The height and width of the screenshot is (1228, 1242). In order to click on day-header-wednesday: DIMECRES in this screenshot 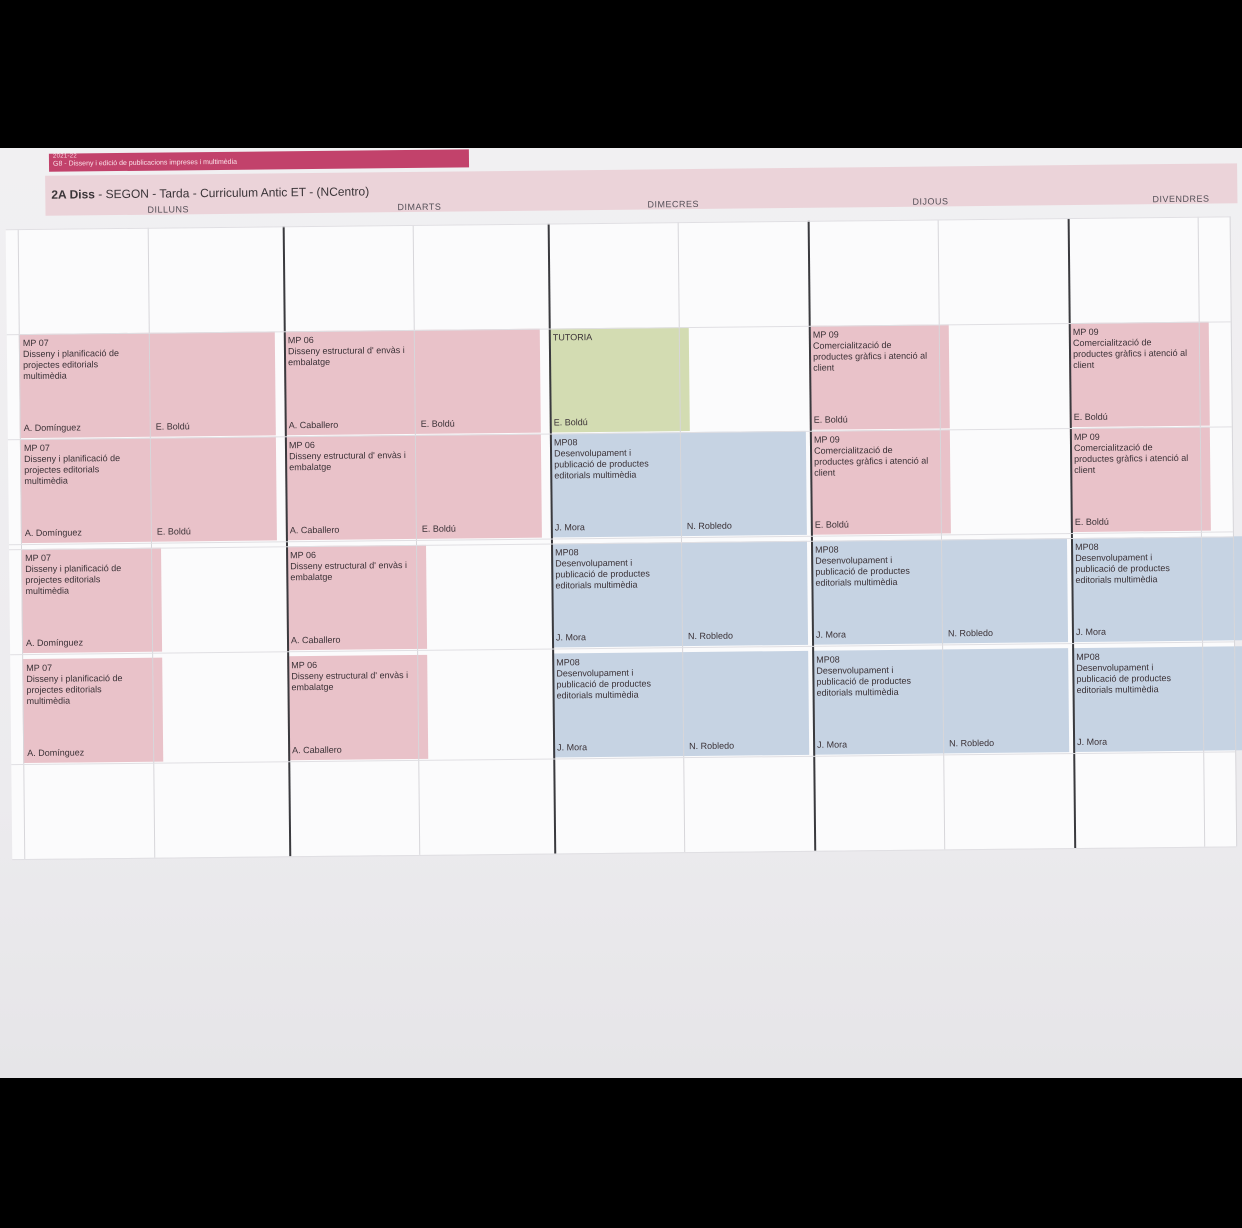, I will do `click(673, 204)`.